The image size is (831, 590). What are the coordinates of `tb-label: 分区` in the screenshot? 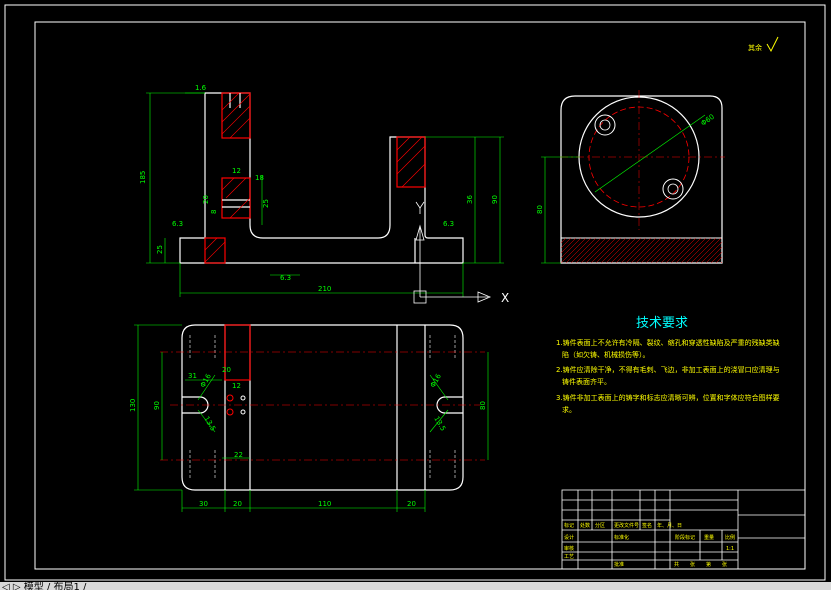 It's located at (600, 525).